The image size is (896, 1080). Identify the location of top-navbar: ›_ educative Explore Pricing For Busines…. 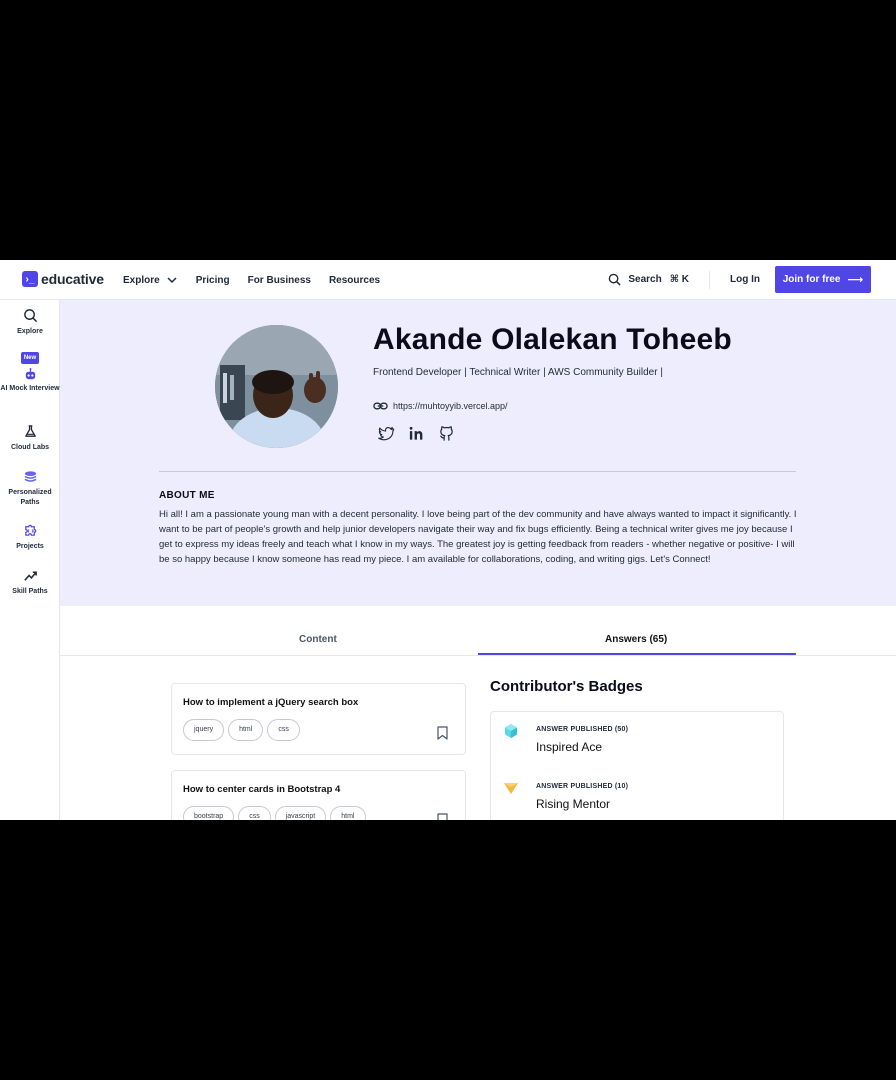
(448, 280).